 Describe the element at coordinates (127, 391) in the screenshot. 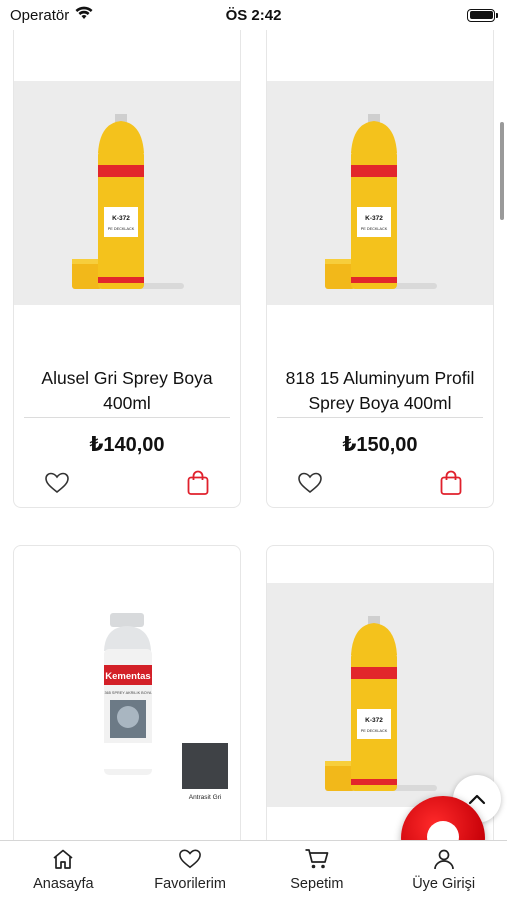

I see `product-name: Alusel Gri Sprey Boya 400ml` at that location.